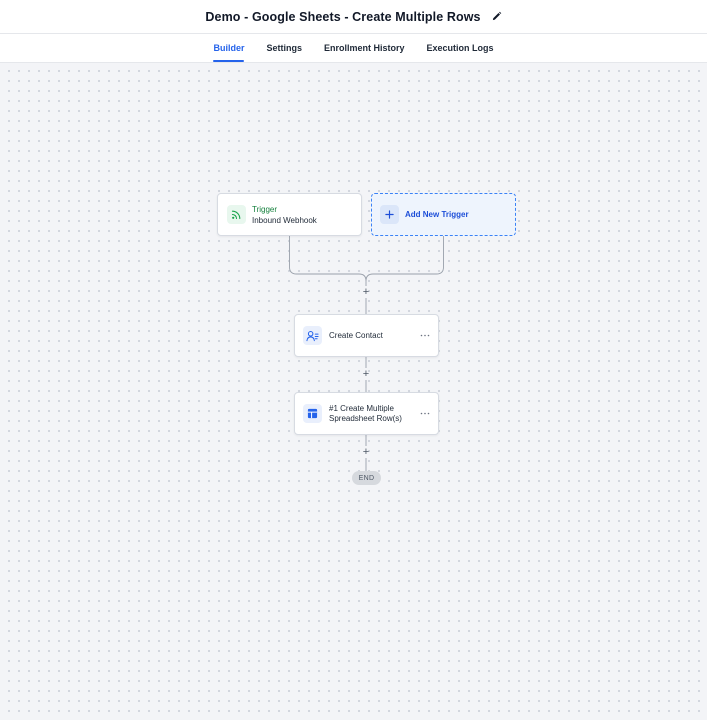 The height and width of the screenshot is (720, 707). What do you see at coordinates (265, 209) in the screenshot?
I see `trigger-label: Trigger` at bounding box center [265, 209].